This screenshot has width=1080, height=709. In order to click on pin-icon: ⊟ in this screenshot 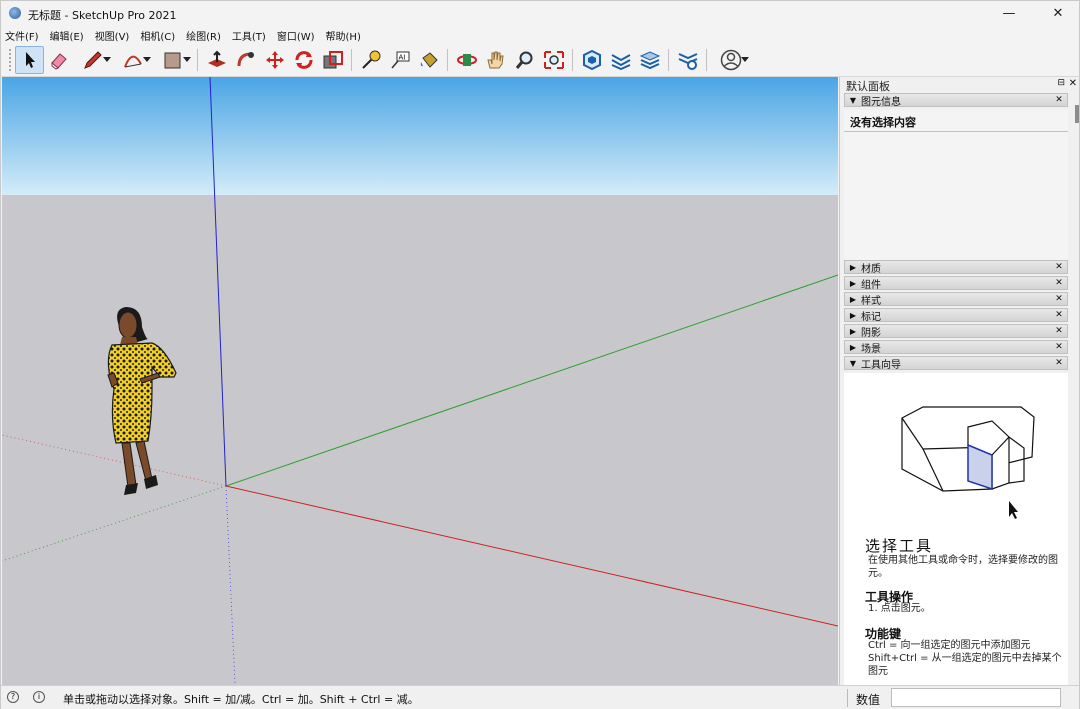, I will do `click(1061, 83)`.